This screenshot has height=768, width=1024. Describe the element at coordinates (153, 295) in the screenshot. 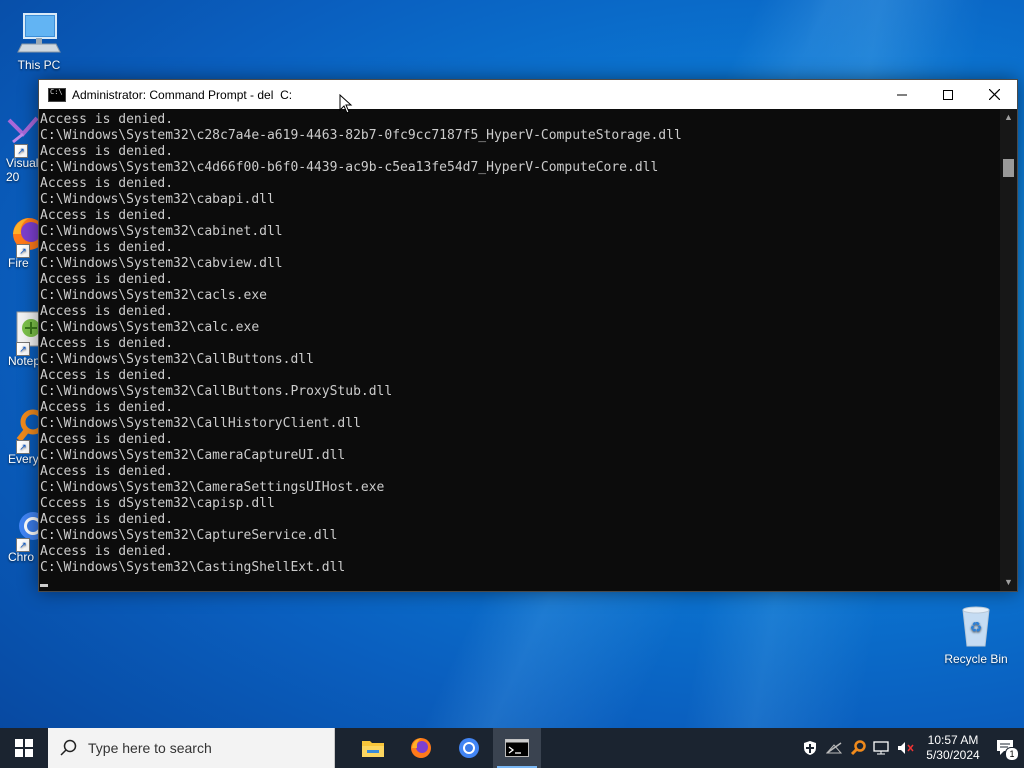

I see `console-line: C:\Windows\System32\cacls.exe` at that location.